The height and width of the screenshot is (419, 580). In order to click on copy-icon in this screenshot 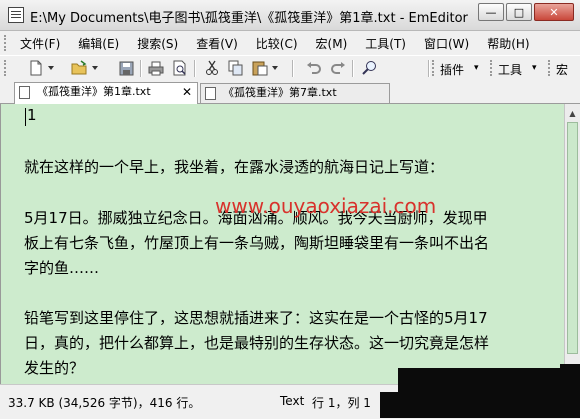, I will do `click(236, 68)`.